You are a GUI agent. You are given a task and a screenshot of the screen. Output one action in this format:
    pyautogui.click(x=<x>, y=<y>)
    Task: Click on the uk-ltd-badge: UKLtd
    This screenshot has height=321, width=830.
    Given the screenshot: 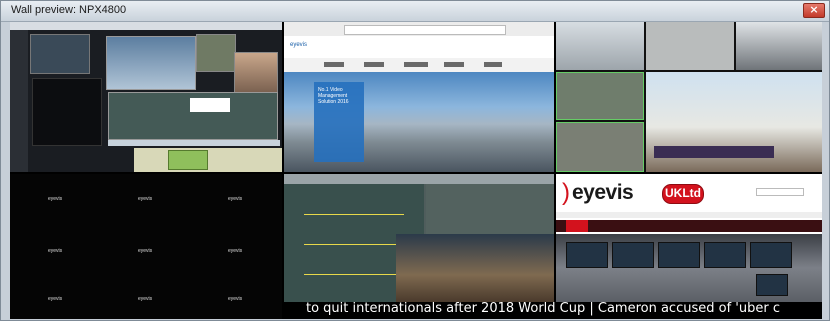 What is the action you would take?
    pyautogui.click(x=683, y=194)
    